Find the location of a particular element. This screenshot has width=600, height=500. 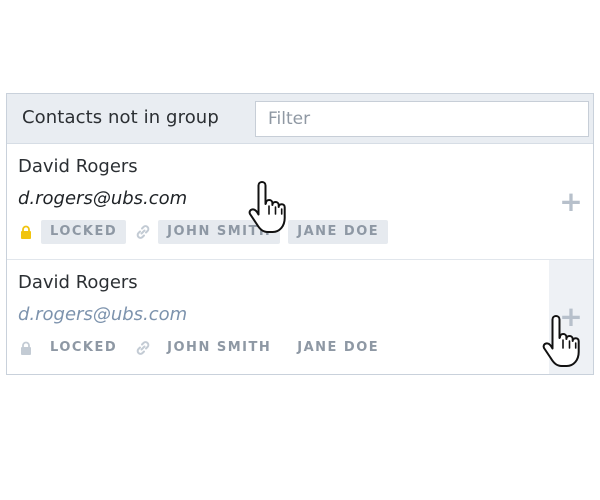

panel-title: Contacts not in group is located at coordinates (120, 117).